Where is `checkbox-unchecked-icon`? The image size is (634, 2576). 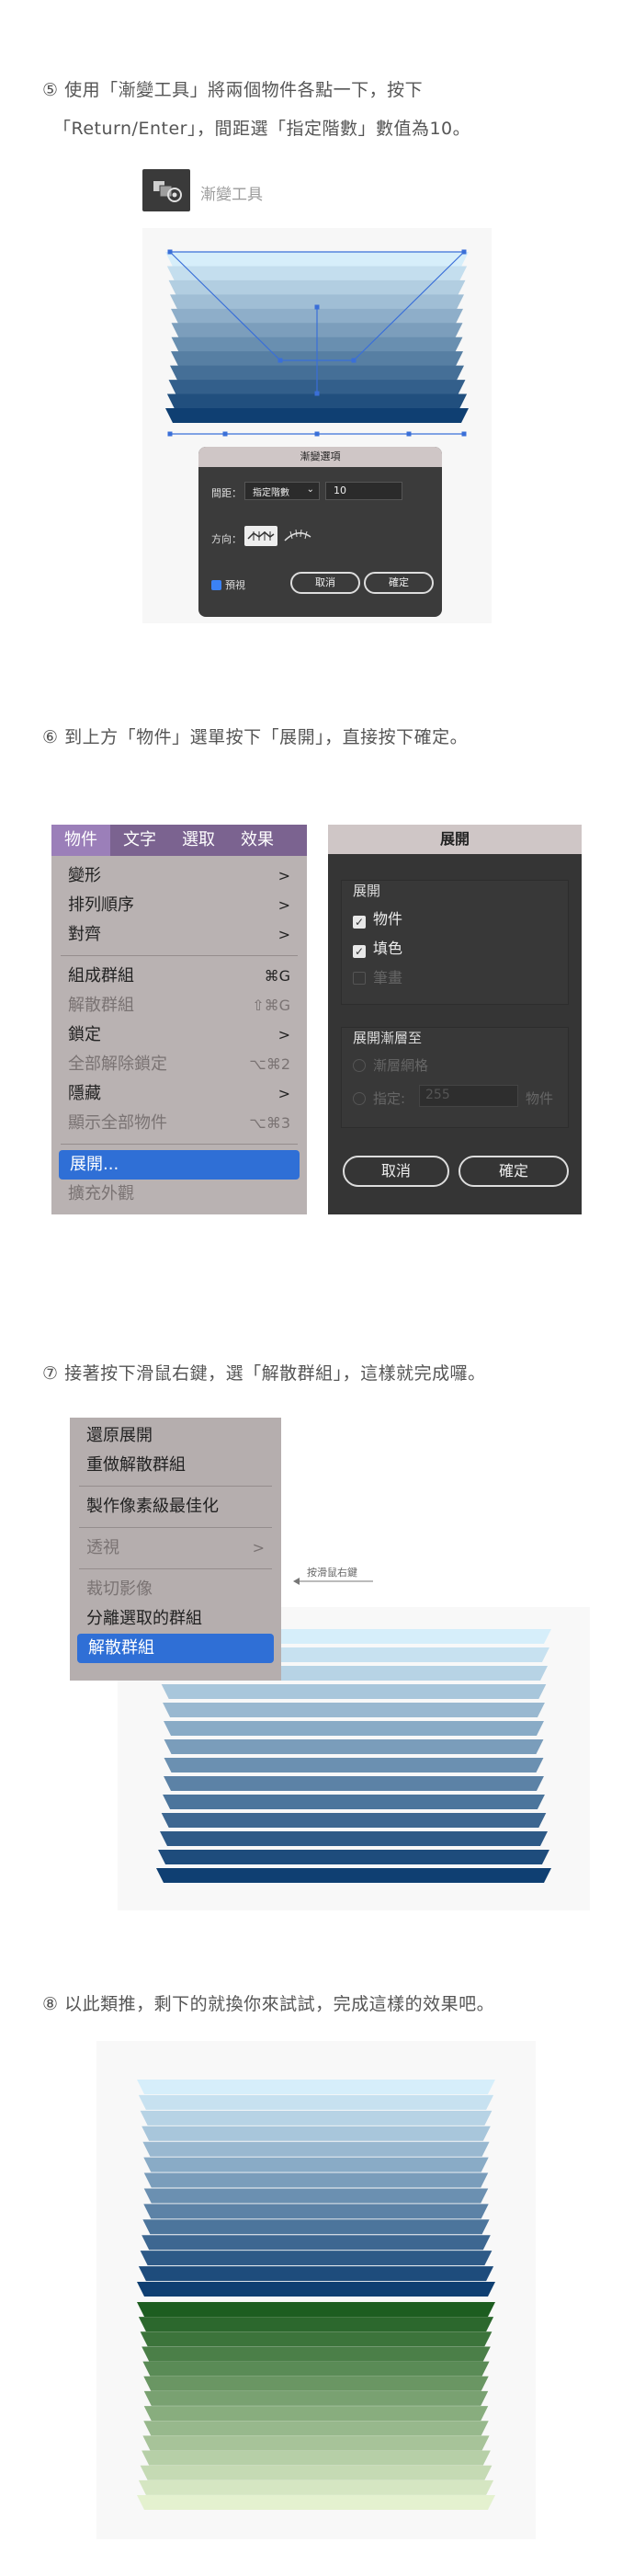 checkbox-unchecked-icon is located at coordinates (359, 978).